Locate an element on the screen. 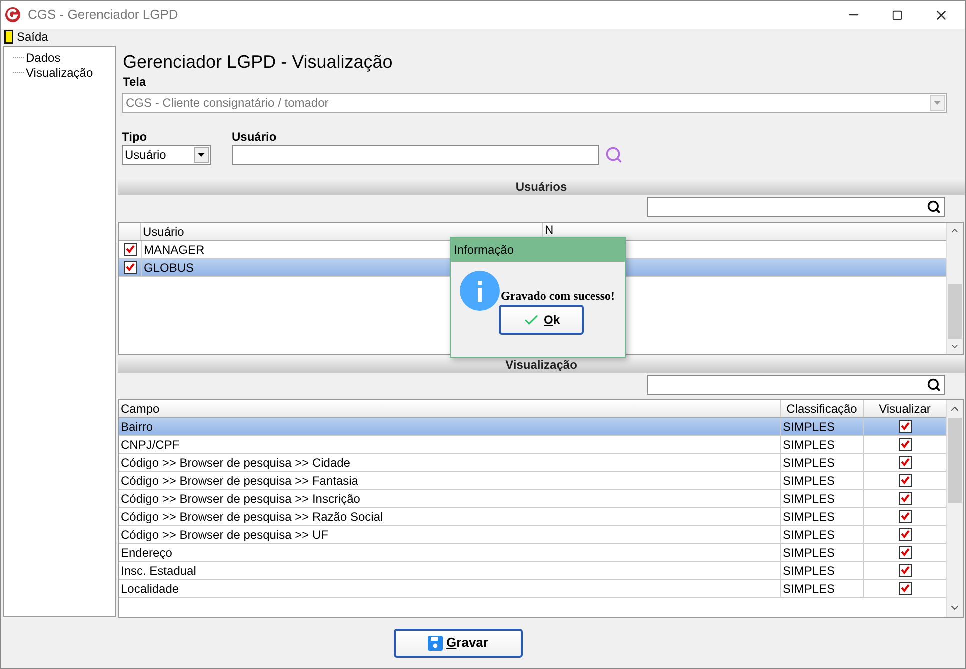 This screenshot has height=669, width=966. field-label: Usuário is located at coordinates (255, 136).